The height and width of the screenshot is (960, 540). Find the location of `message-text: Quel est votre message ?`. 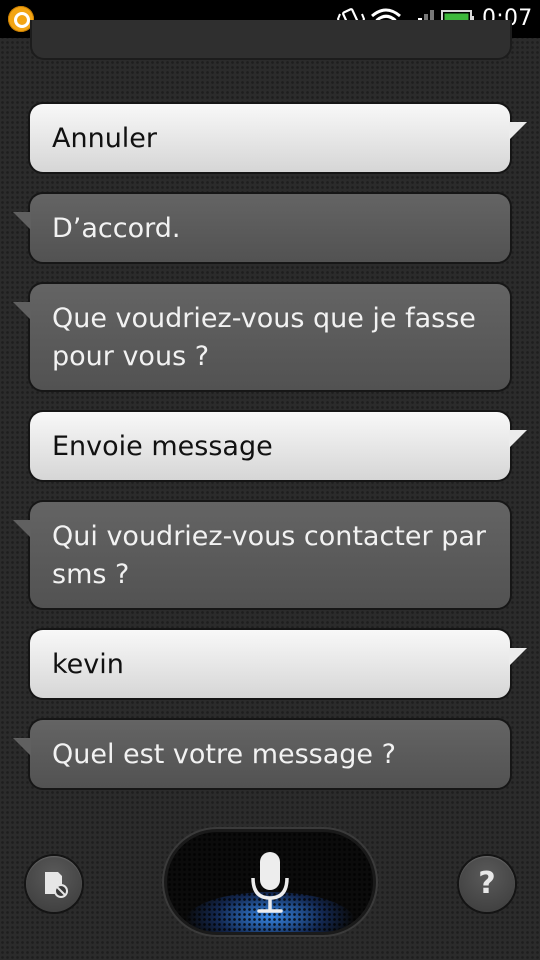

message-text: Quel est votre message ? is located at coordinates (224, 754).